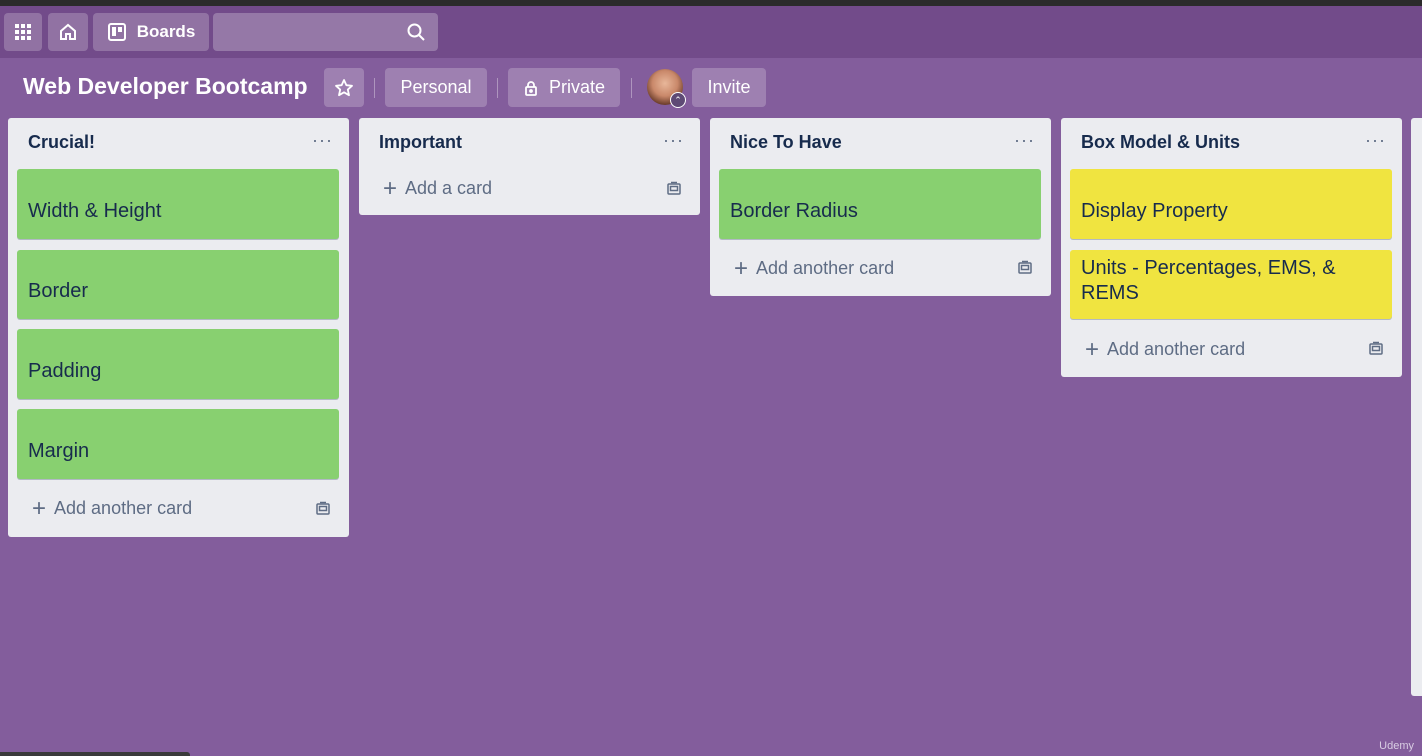  What do you see at coordinates (711, 32) in the screenshot?
I see `top-navigation-bar: Boards` at bounding box center [711, 32].